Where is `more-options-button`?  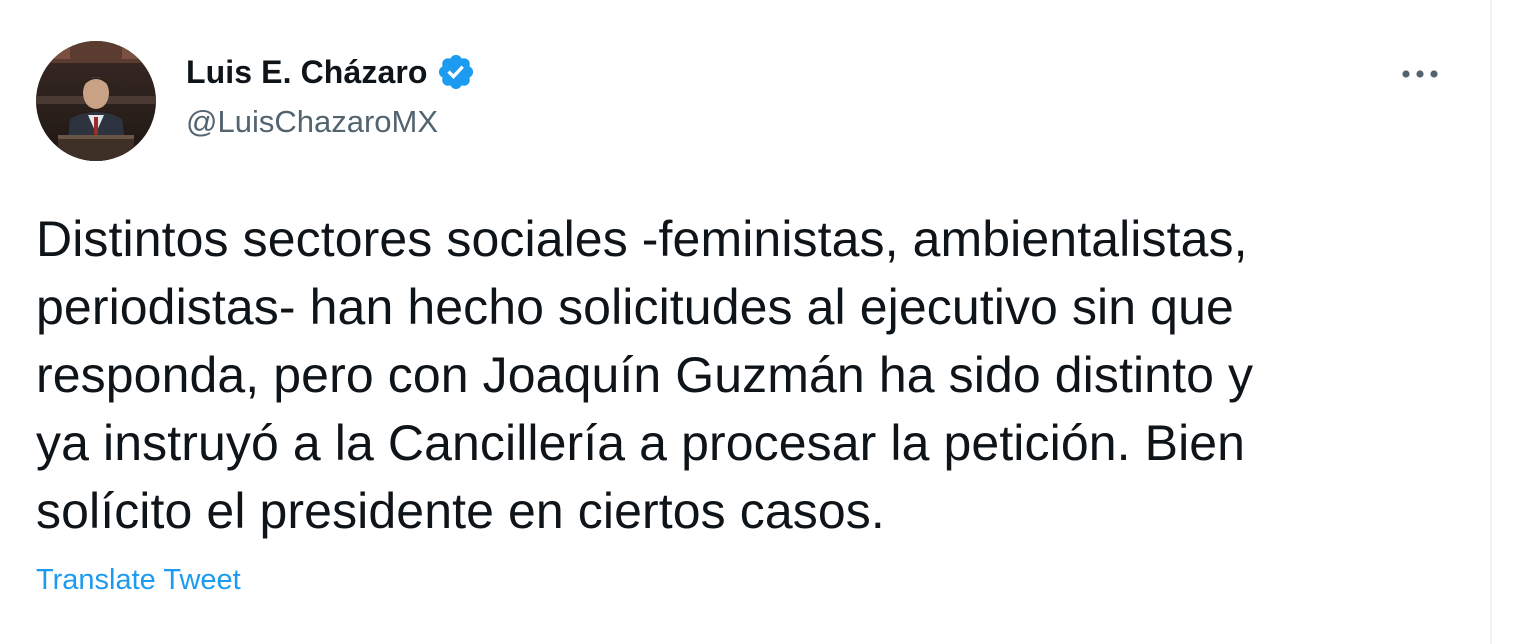 more-options-button is located at coordinates (1420, 74).